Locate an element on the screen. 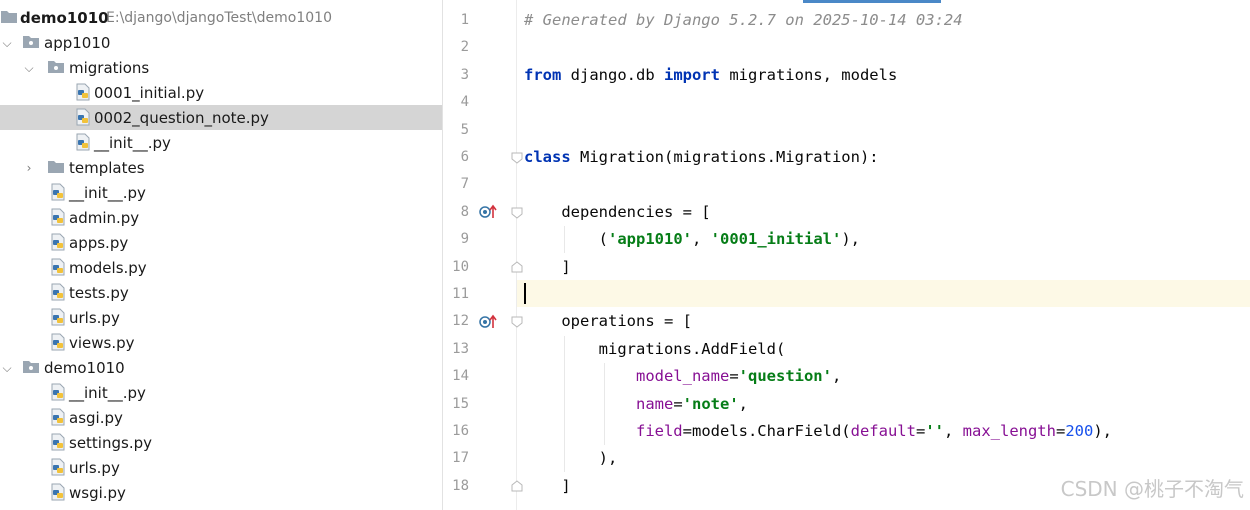 The width and height of the screenshot is (1250, 510). code-line-3: from django.db import migrations, models is located at coordinates (710, 75).